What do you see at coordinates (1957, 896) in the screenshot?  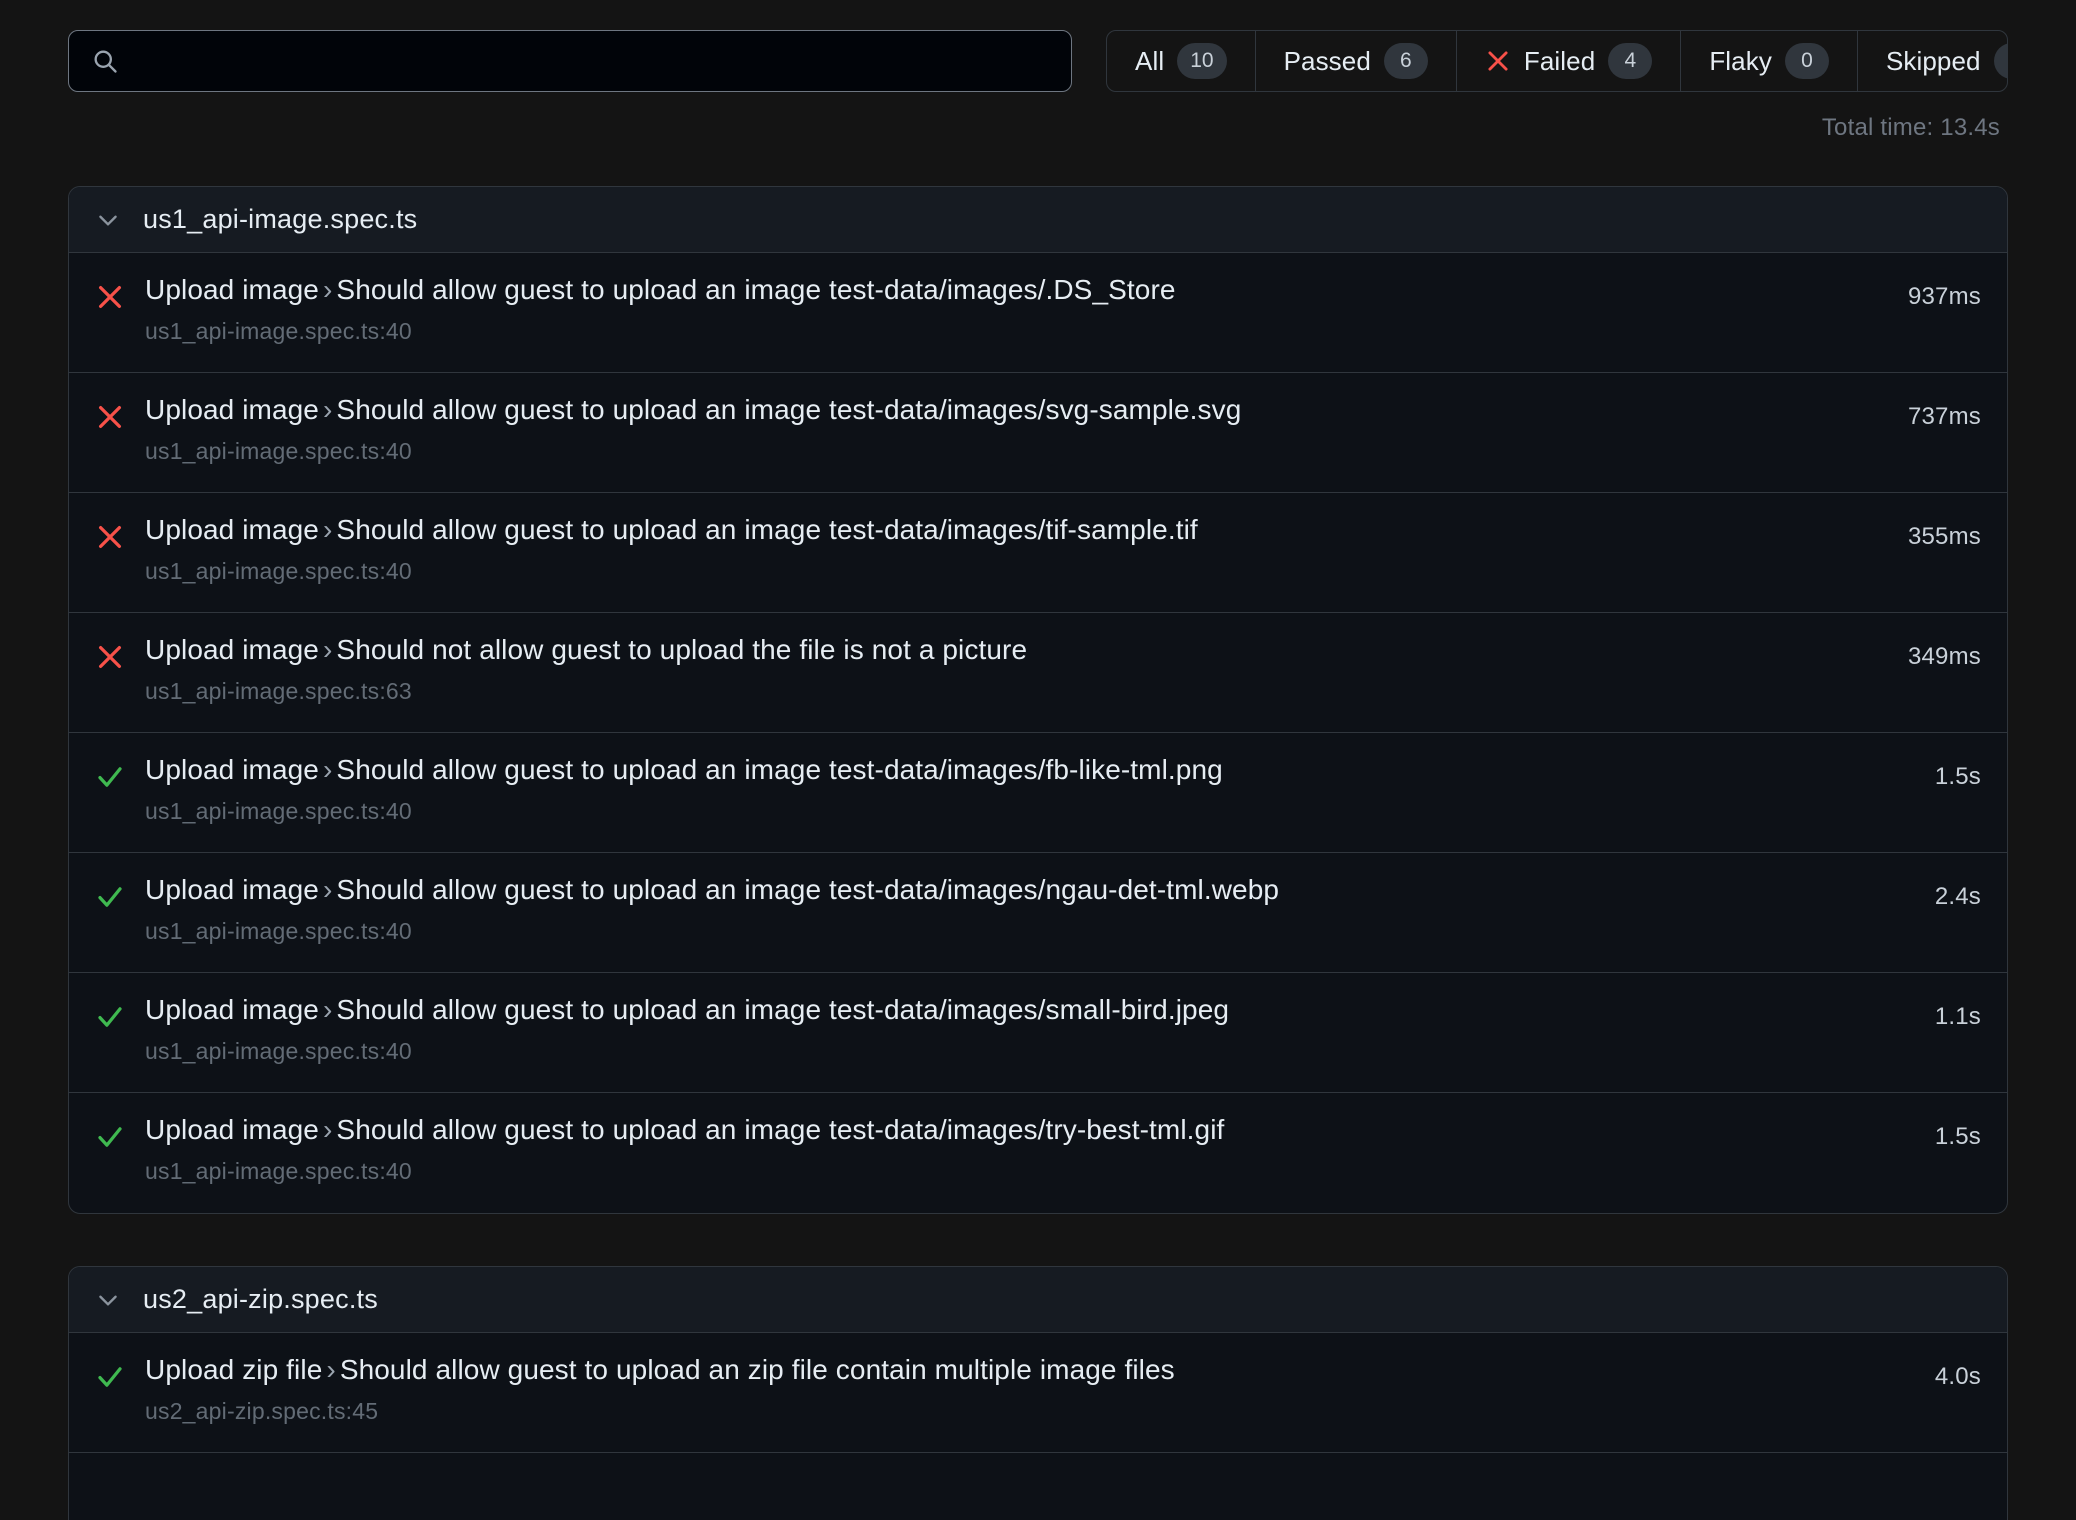 I see `test-duration: 2.4s` at bounding box center [1957, 896].